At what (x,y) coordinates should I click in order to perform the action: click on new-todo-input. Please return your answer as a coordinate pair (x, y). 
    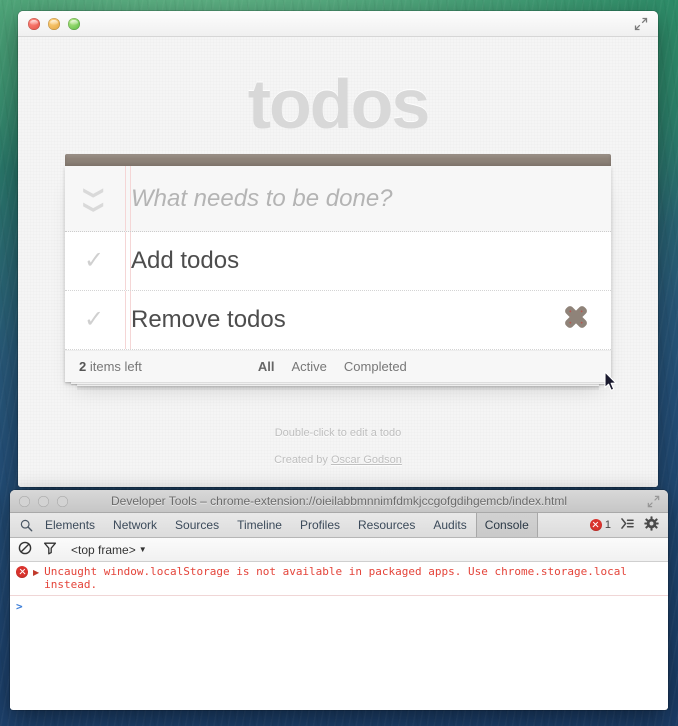
    Looking at the image, I should click on (367, 198).